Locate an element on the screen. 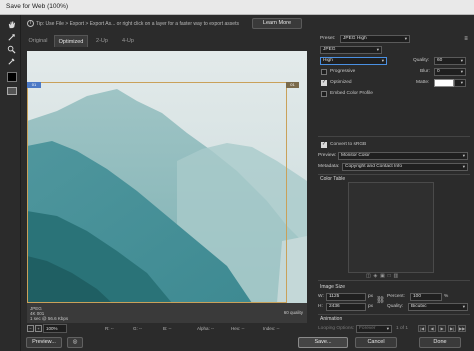 This screenshot has width=474, height=351. image-size-title: Image Size is located at coordinates (333, 287).